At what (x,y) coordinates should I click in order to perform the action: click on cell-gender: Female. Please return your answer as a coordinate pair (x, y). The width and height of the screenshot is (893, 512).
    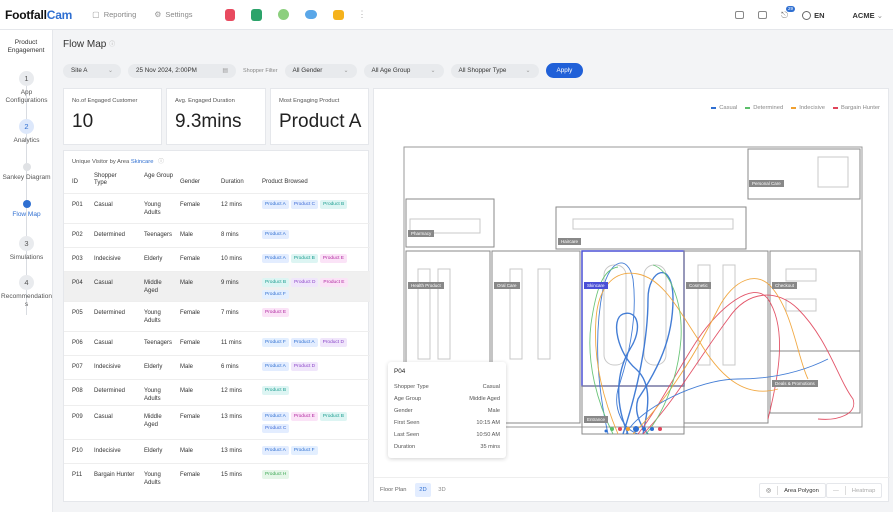
    Looking at the image, I should click on (190, 205).